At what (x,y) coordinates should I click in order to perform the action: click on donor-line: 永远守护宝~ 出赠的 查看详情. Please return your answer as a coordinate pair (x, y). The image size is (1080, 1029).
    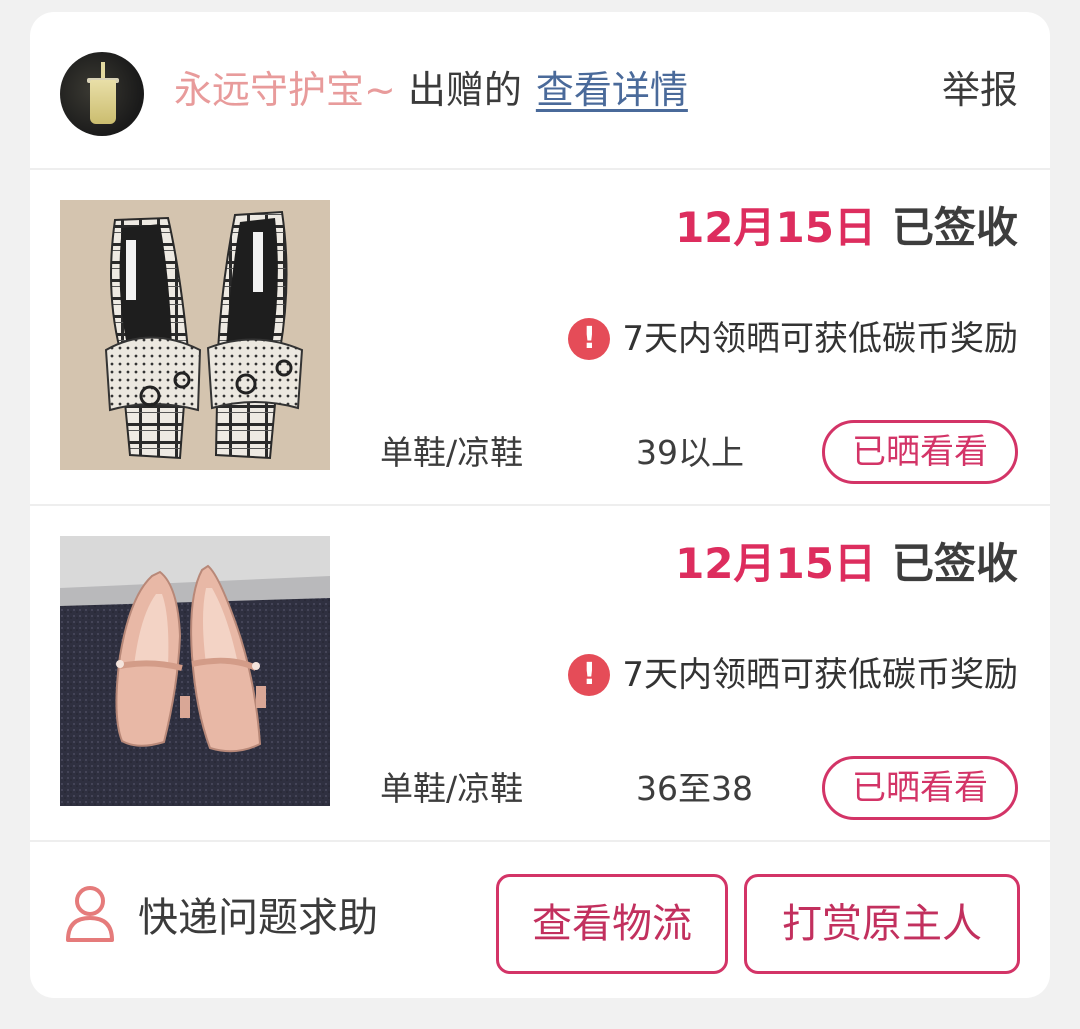
    Looking at the image, I should click on (431, 90).